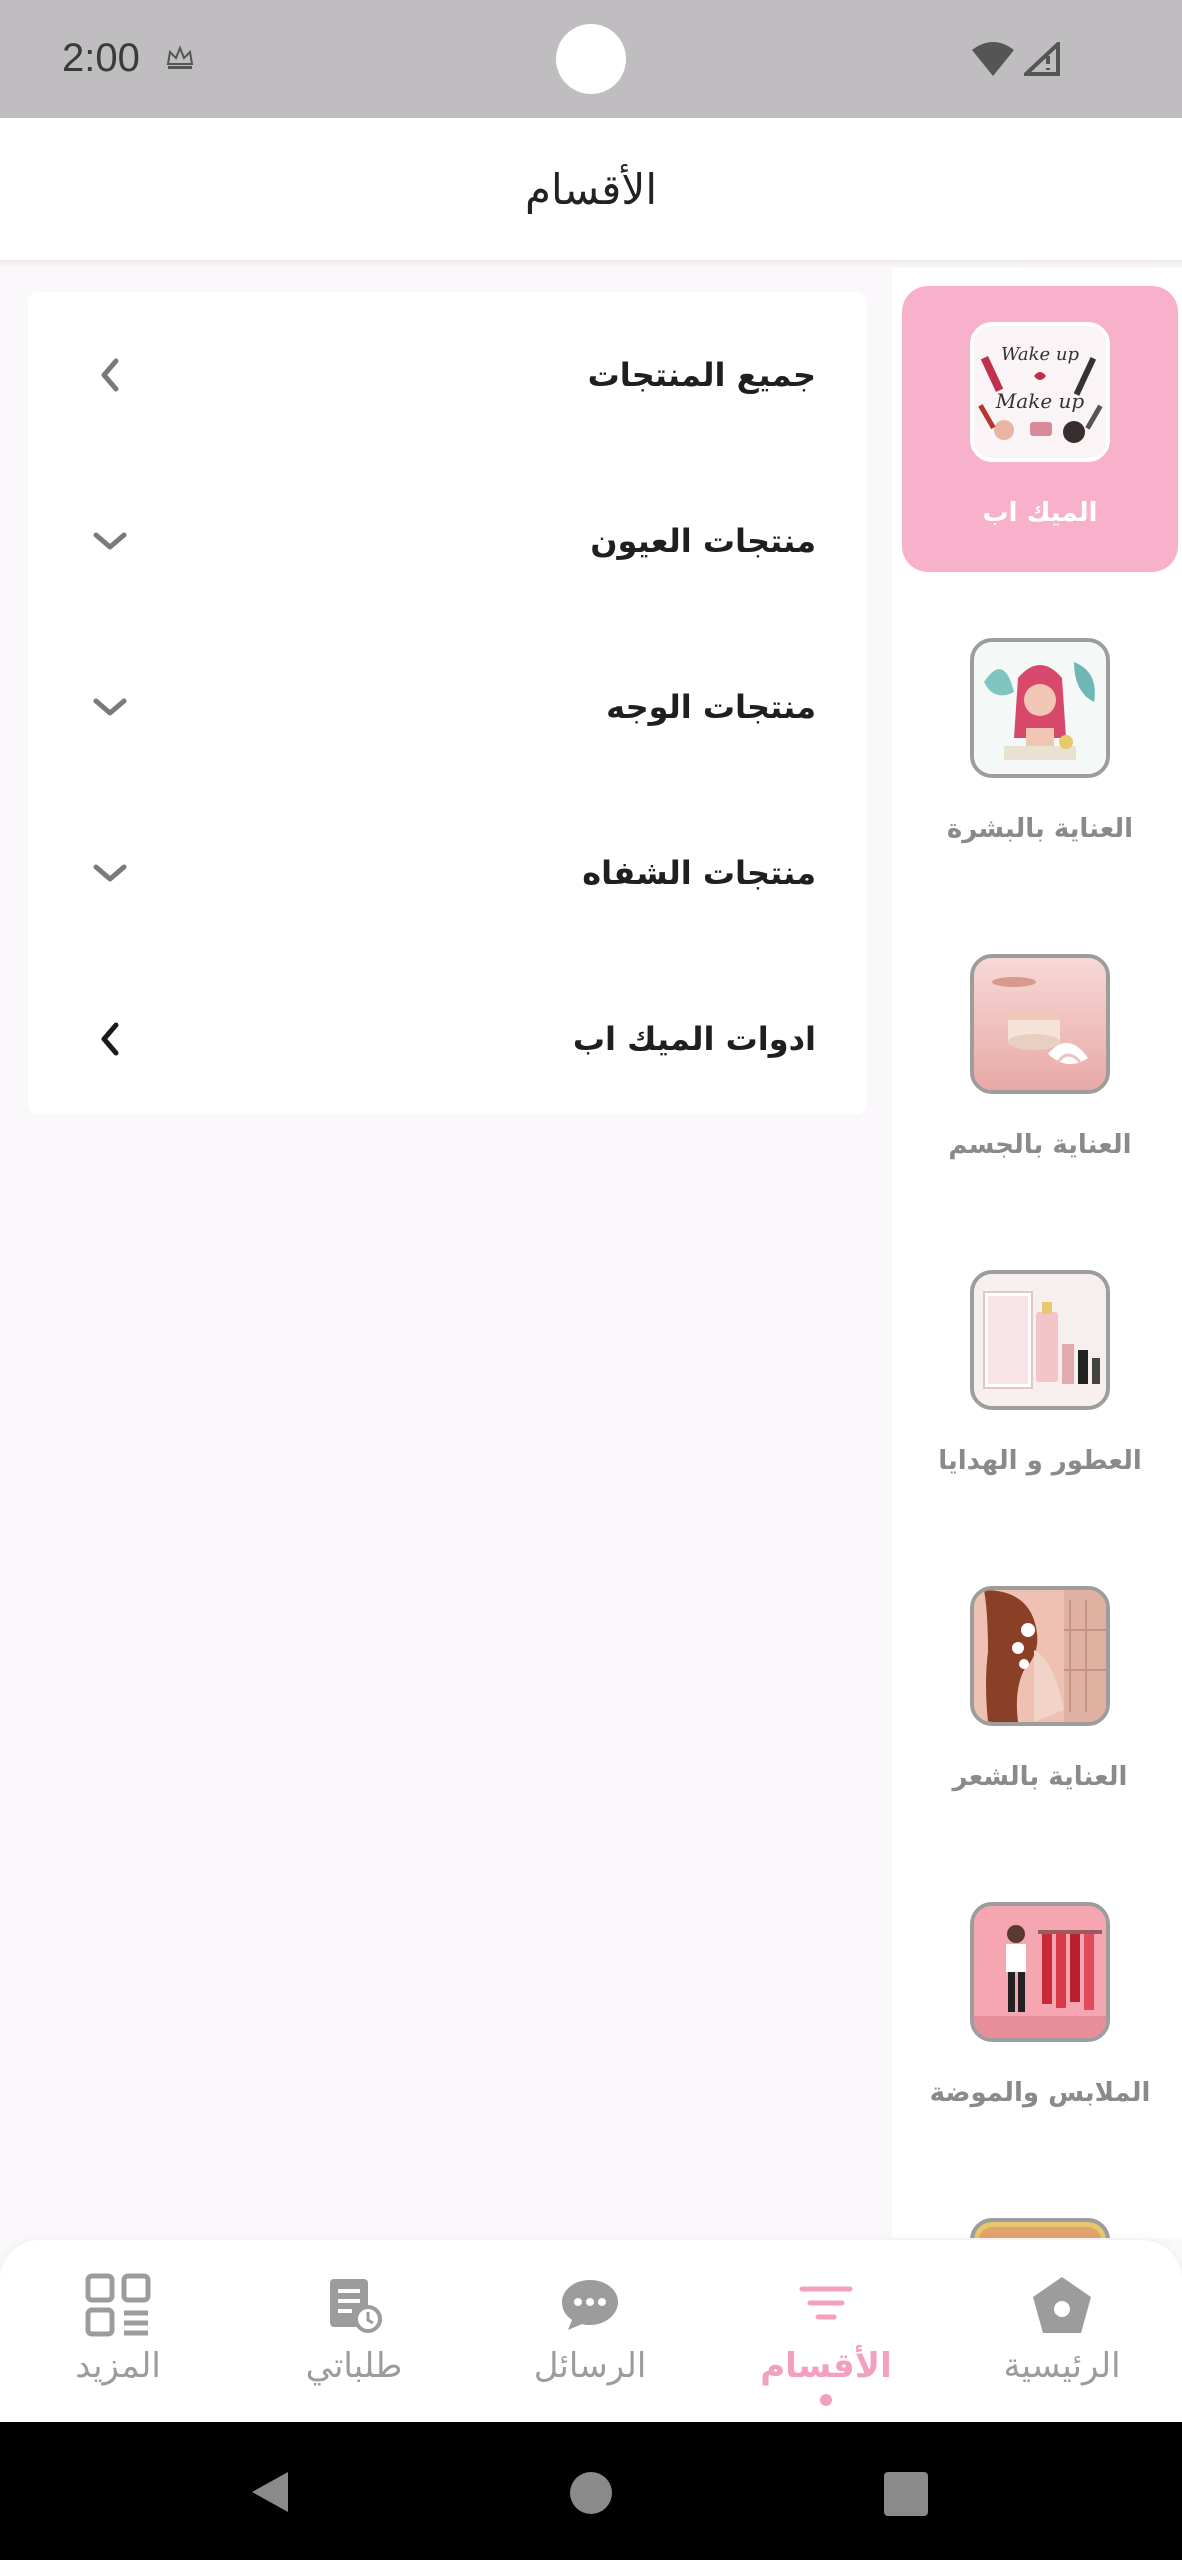 This screenshot has width=1182, height=2560. I want to click on skincare-thumbnail-icon, so click(1040, 708).